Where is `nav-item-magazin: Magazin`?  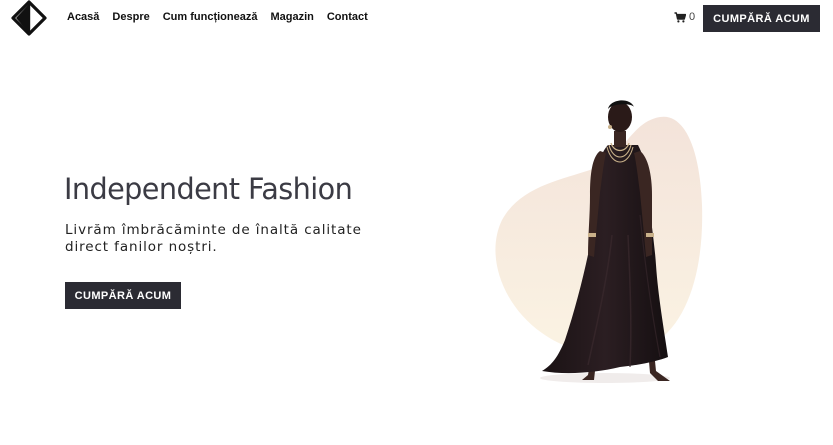
nav-item-magazin: Magazin is located at coordinates (291, 17).